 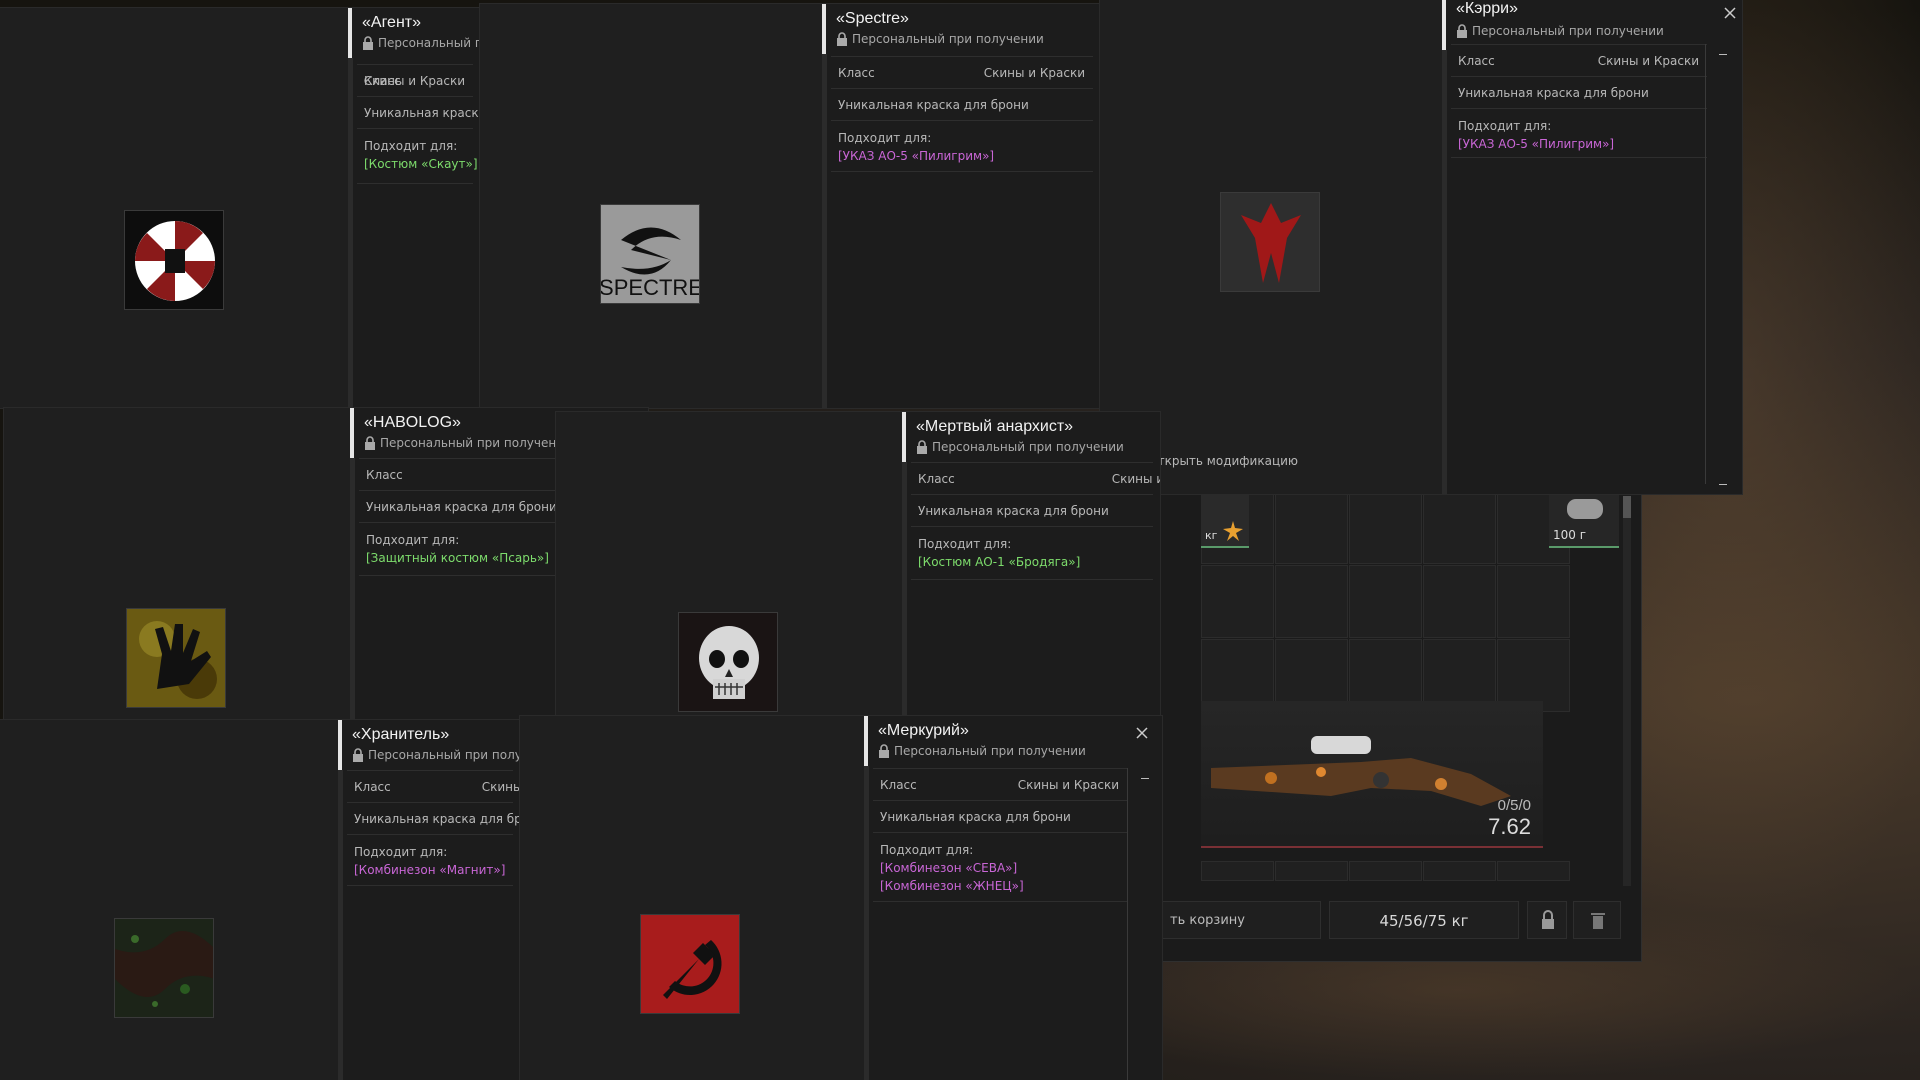 What do you see at coordinates (433, 870) in the screenshot?
I see `fits-item: [Комбинезон «Магнит»]` at bounding box center [433, 870].